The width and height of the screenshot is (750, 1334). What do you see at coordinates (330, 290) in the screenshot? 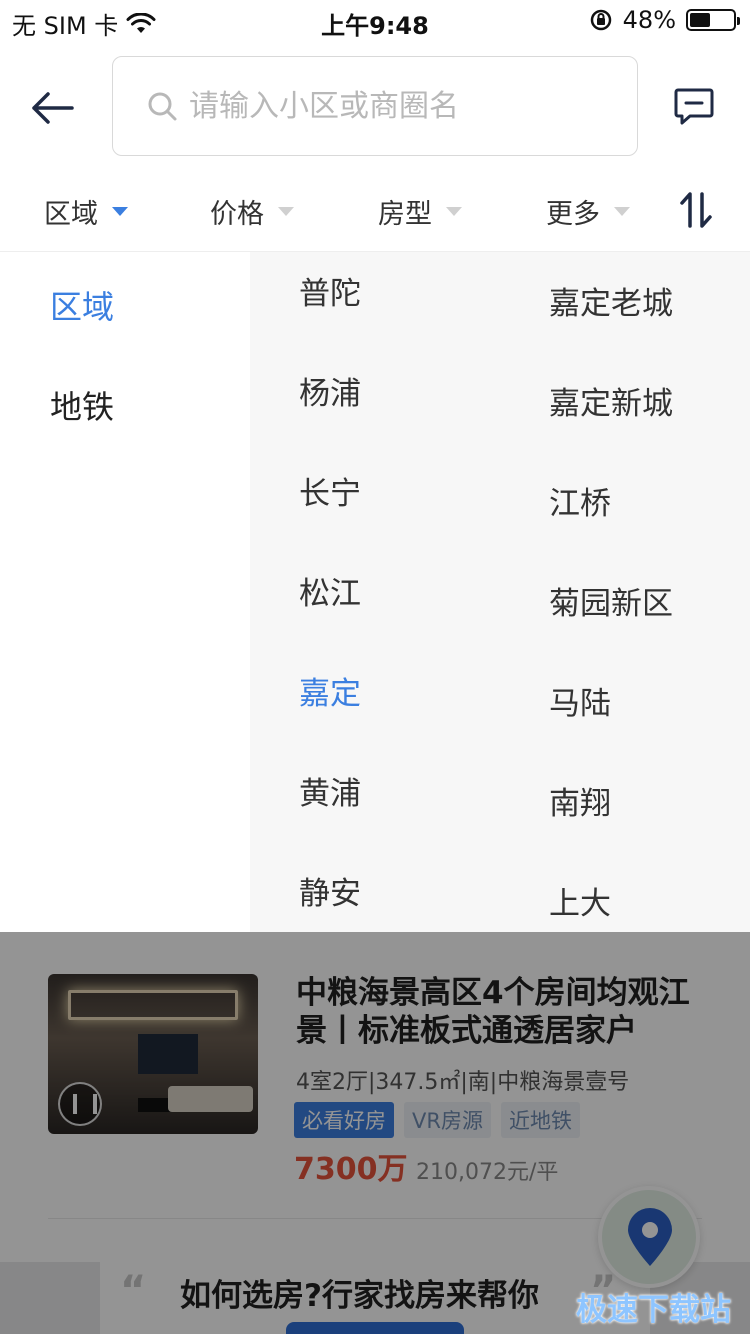
I see `district-item: 普陀` at bounding box center [330, 290].